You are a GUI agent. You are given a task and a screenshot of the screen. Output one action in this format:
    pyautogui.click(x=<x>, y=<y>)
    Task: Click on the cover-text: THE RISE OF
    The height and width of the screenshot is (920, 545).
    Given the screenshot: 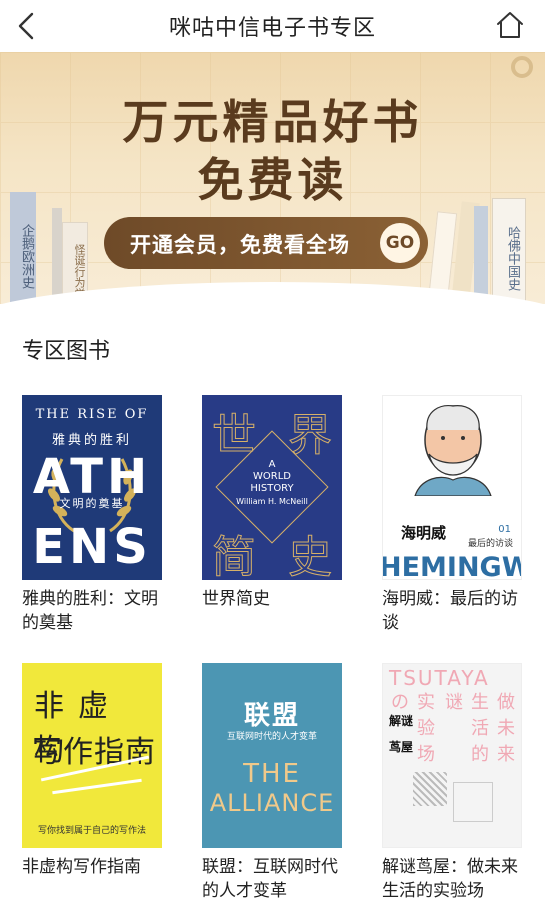 What is the action you would take?
    pyautogui.click(x=92, y=414)
    